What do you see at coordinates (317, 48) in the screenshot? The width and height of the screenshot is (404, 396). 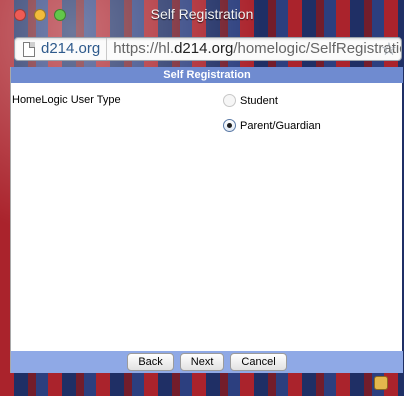 I see `url-path: /homelogic/SelfRegistratic` at bounding box center [317, 48].